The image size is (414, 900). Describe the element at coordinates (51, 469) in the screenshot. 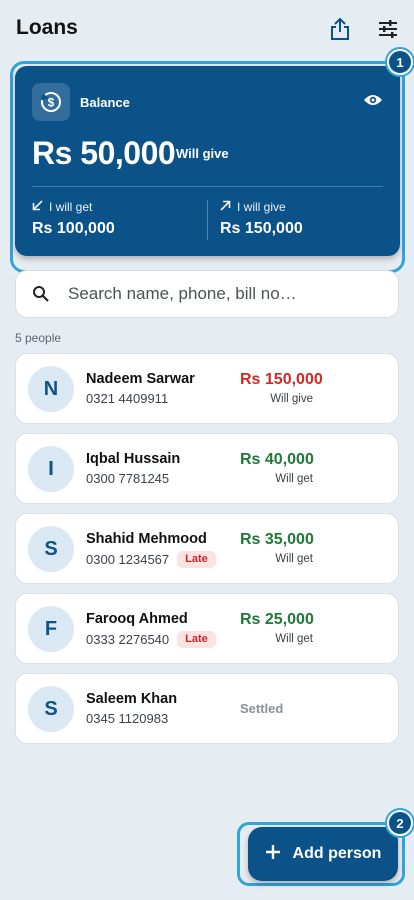

I see `avatar: I` at that location.